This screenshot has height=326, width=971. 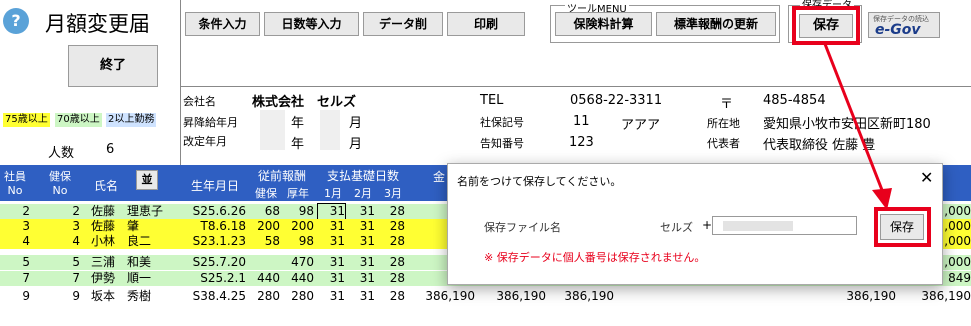 What do you see at coordinates (582, 296) in the screenshot?
I see `cell-a3: 386,190` at bounding box center [582, 296].